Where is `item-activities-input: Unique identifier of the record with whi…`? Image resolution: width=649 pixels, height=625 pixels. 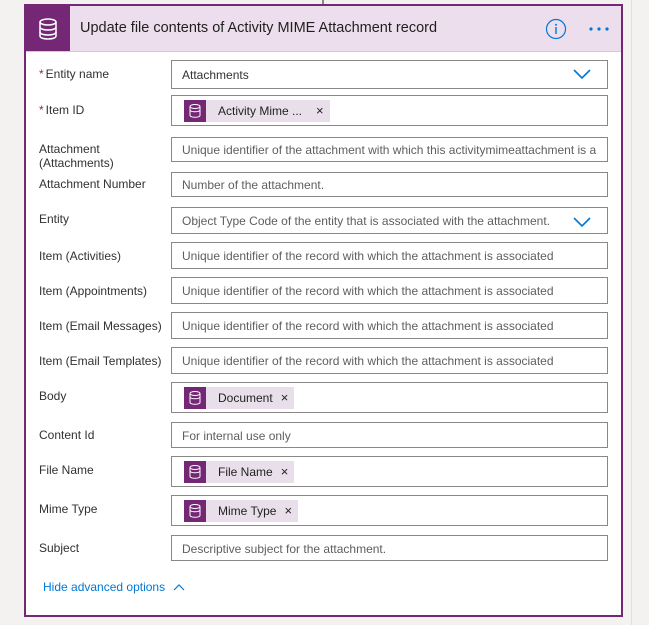
item-activities-input: Unique identifier of the record with whi… is located at coordinates (389, 255).